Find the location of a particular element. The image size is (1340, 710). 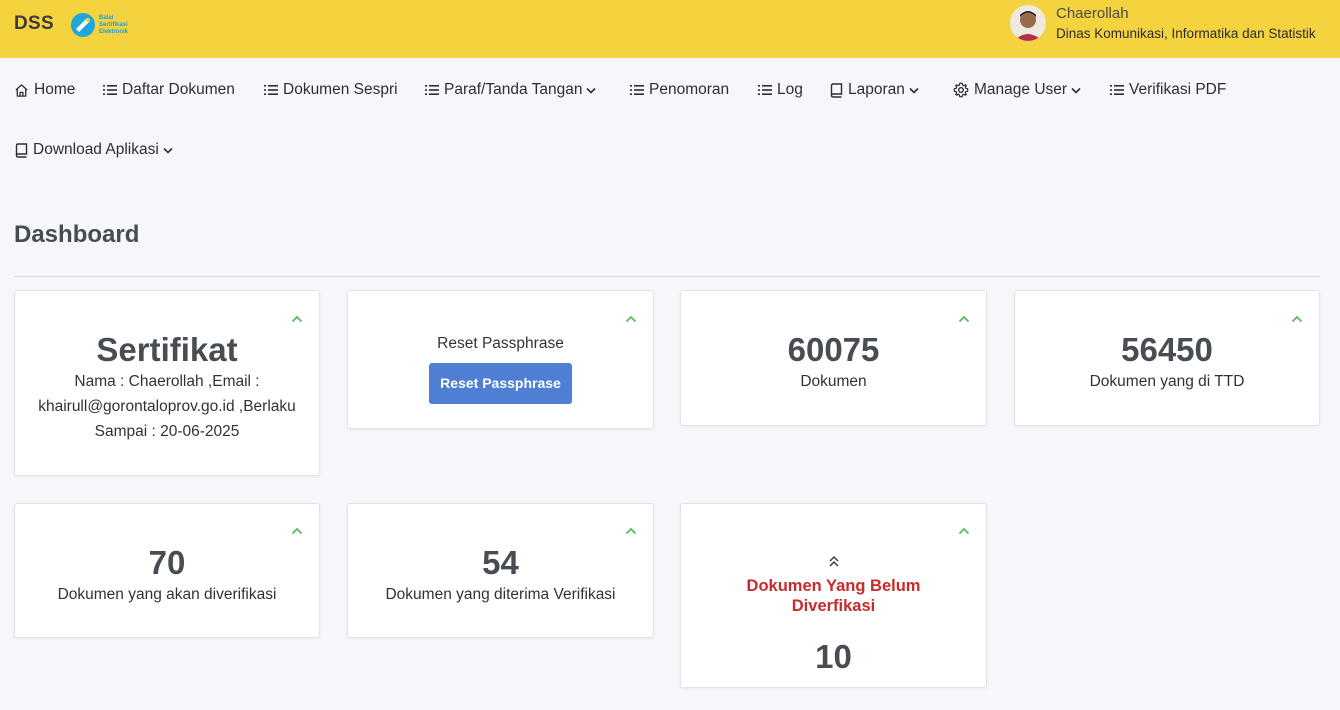

dokumen-count: 60075 is located at coordinates (833, 349).